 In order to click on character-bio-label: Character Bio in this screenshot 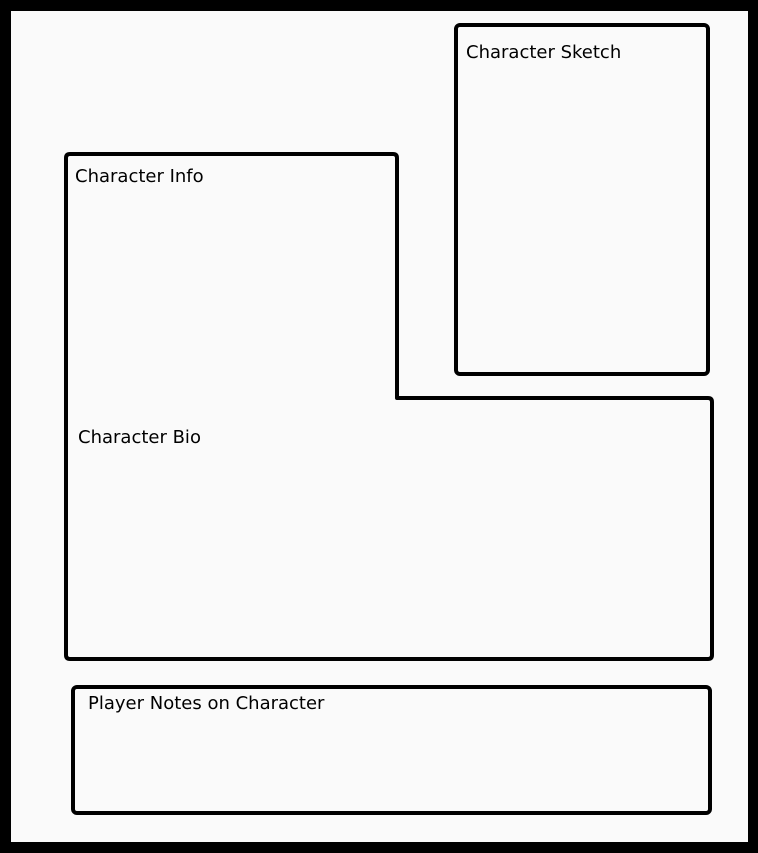, I will do `click(139, 437)`.